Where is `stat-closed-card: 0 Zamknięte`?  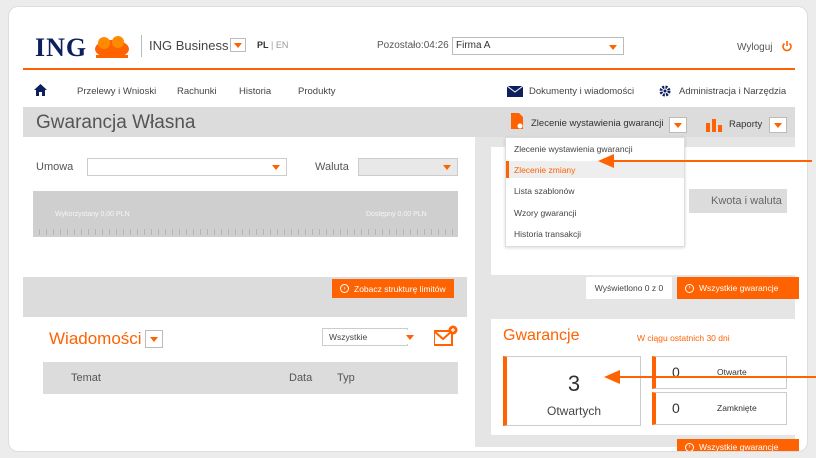 stat-closed-card: 0 Zamknięte is located at coordinates (719, 408).